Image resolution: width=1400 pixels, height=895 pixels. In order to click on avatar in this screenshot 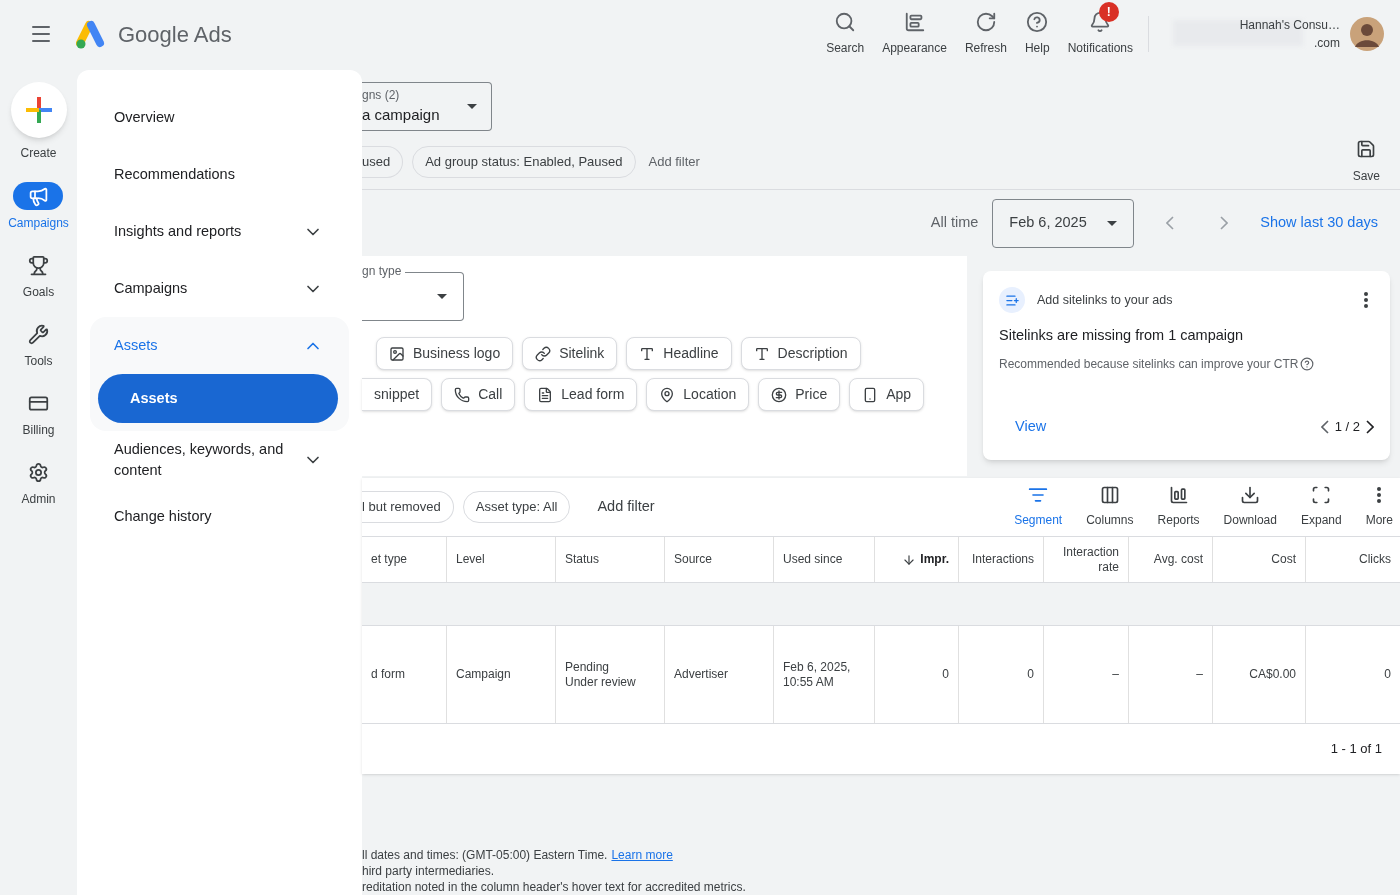, I will do `click(1367, 34)`.